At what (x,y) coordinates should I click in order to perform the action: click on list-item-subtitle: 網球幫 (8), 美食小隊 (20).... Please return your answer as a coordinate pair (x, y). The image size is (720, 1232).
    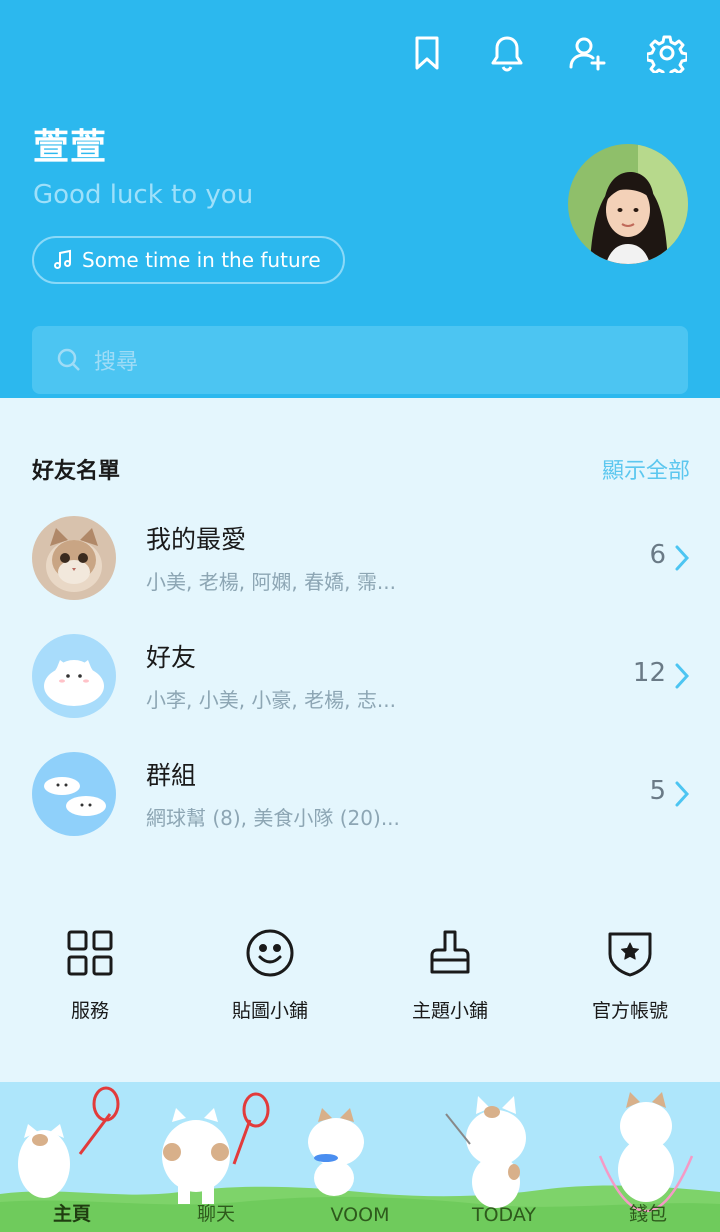
    Looking at the image, I should click on (273, 818).